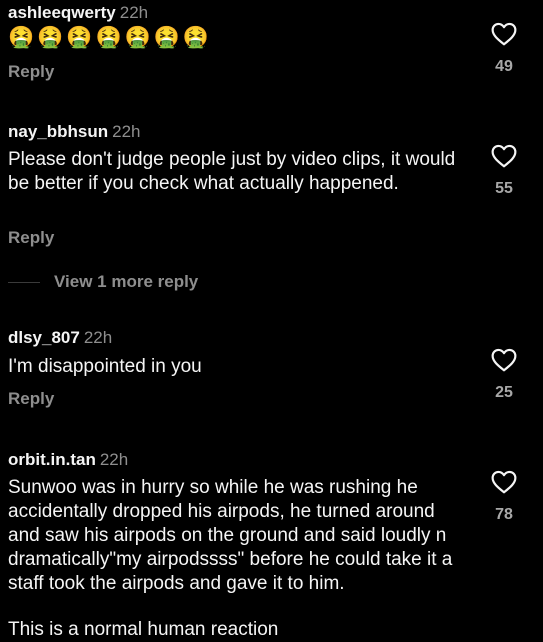  I want to click on like-count: 49, so click(504, 66).